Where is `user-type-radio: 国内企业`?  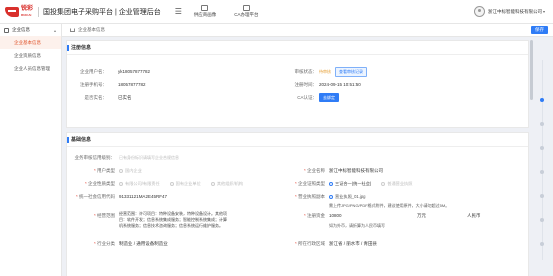 user-type-radio: 国内企业 is located at coordinates (130, 171).